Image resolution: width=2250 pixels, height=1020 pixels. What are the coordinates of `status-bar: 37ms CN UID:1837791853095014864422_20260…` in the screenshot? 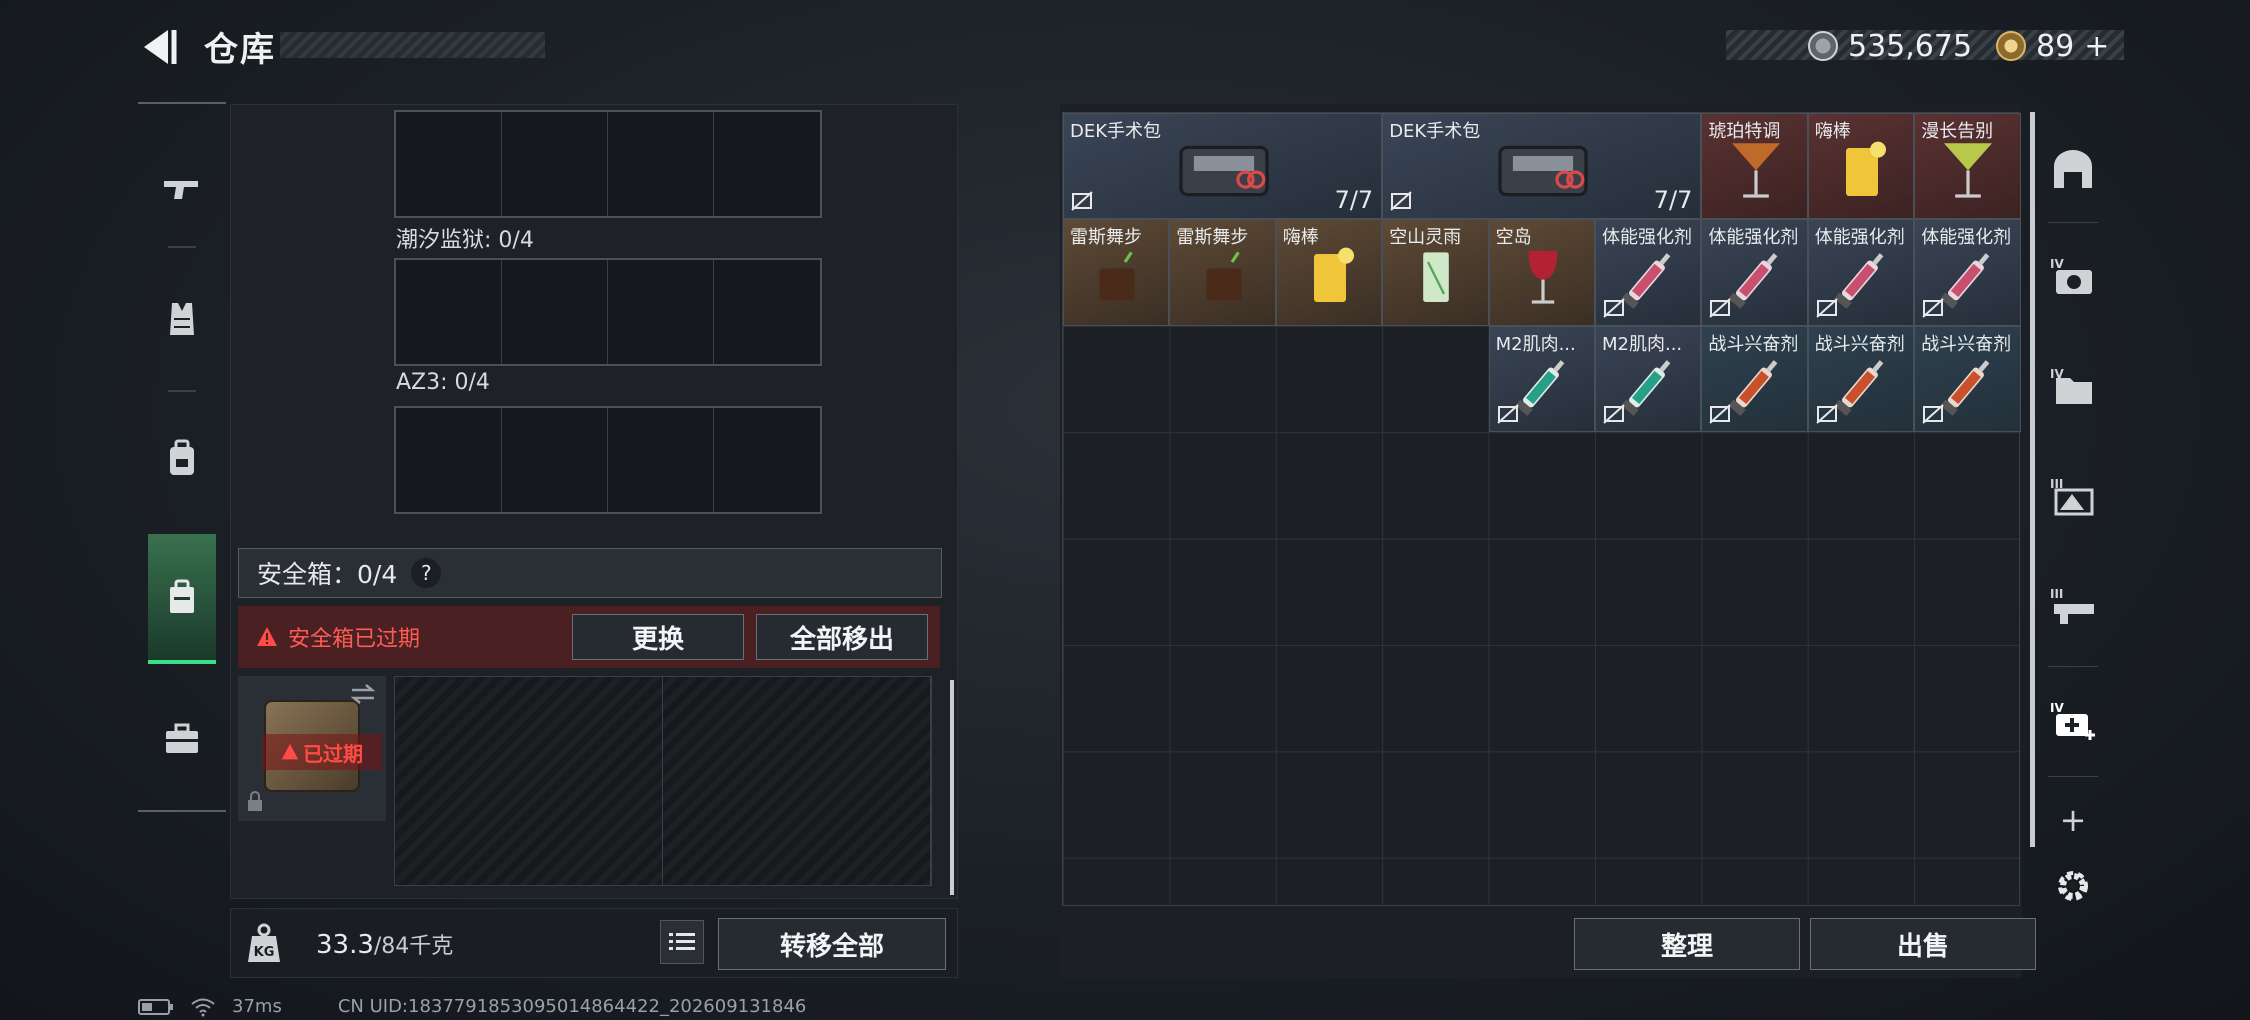 It's located at (472, 1006).